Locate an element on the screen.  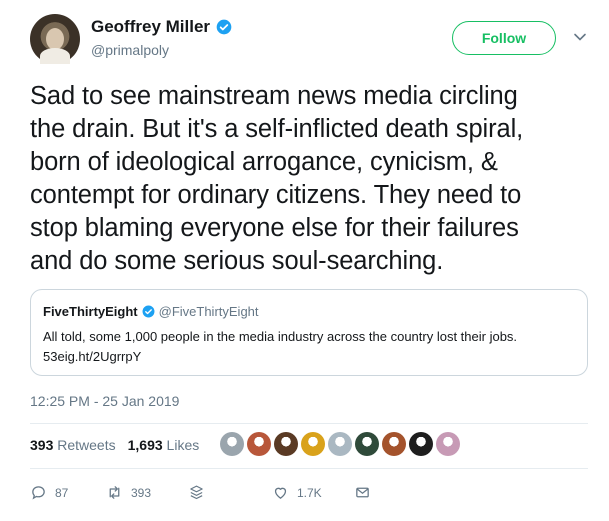
mail-icon is located at coordinates (362, 492).